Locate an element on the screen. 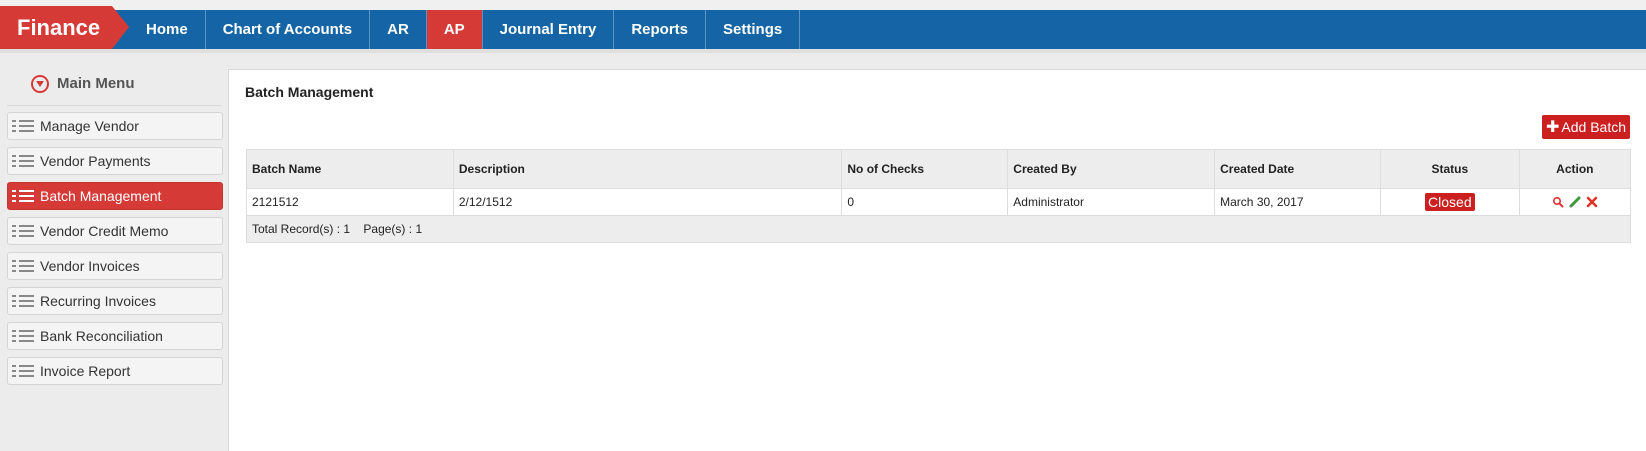 This screenshot has width=1646, height=451. edit-pencil-icon is located at coordinates (1575, 202).